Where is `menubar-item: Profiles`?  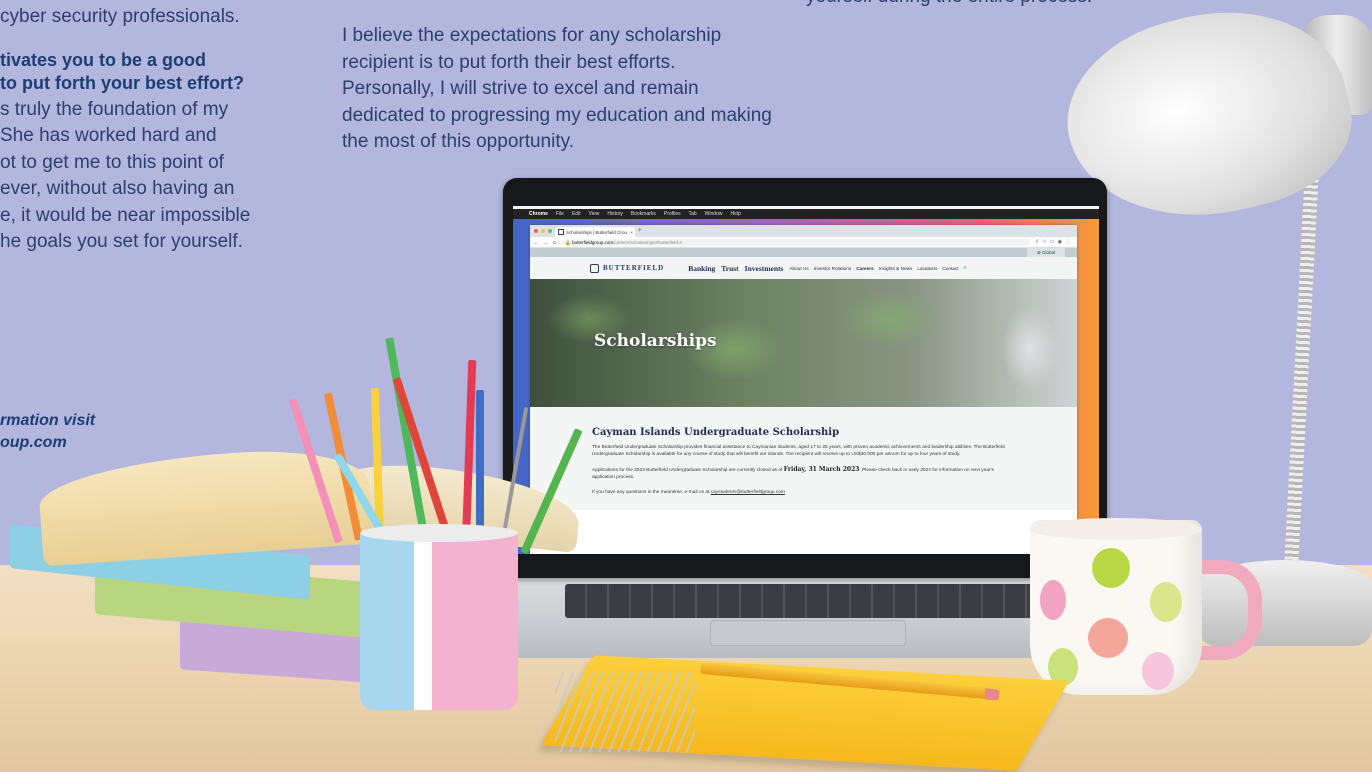 menubar-item: Profiles is located at coordinates (672, 214).